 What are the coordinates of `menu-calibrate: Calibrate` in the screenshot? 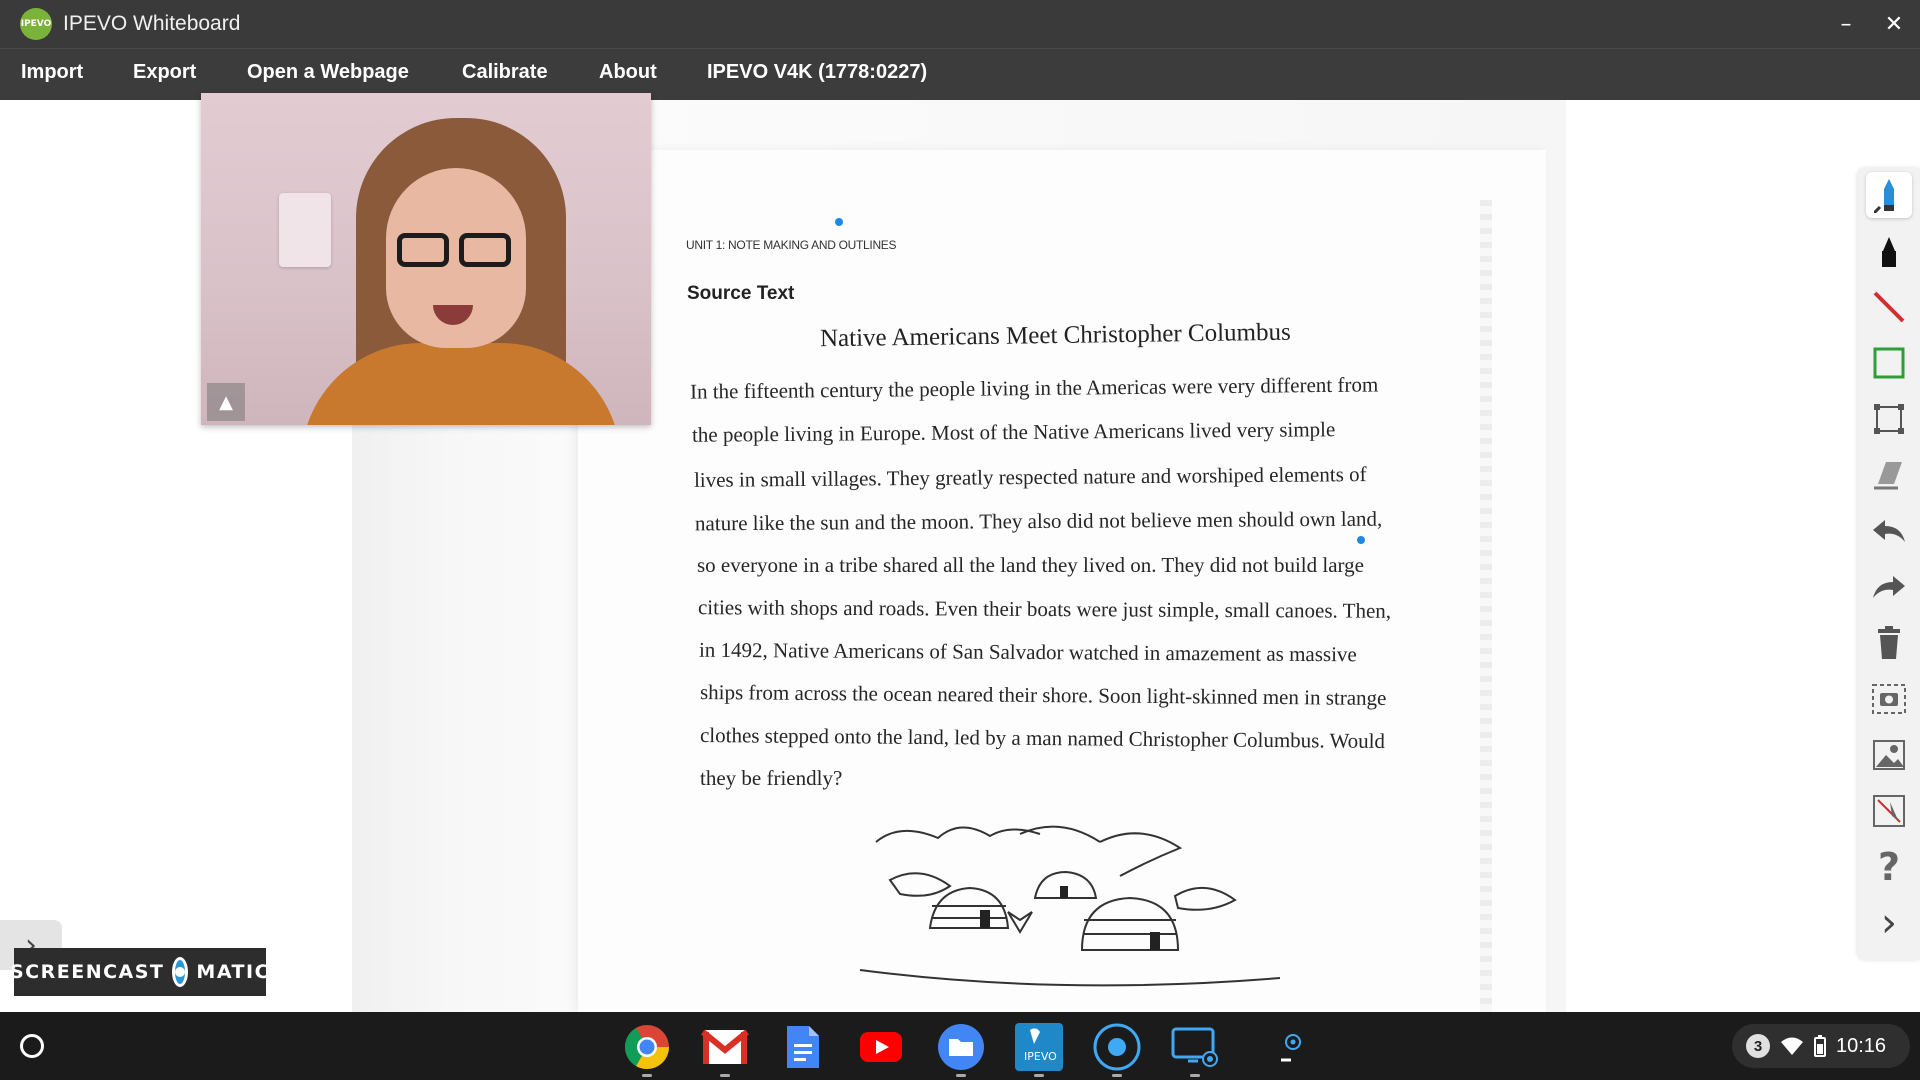 It's located at (505, 72).